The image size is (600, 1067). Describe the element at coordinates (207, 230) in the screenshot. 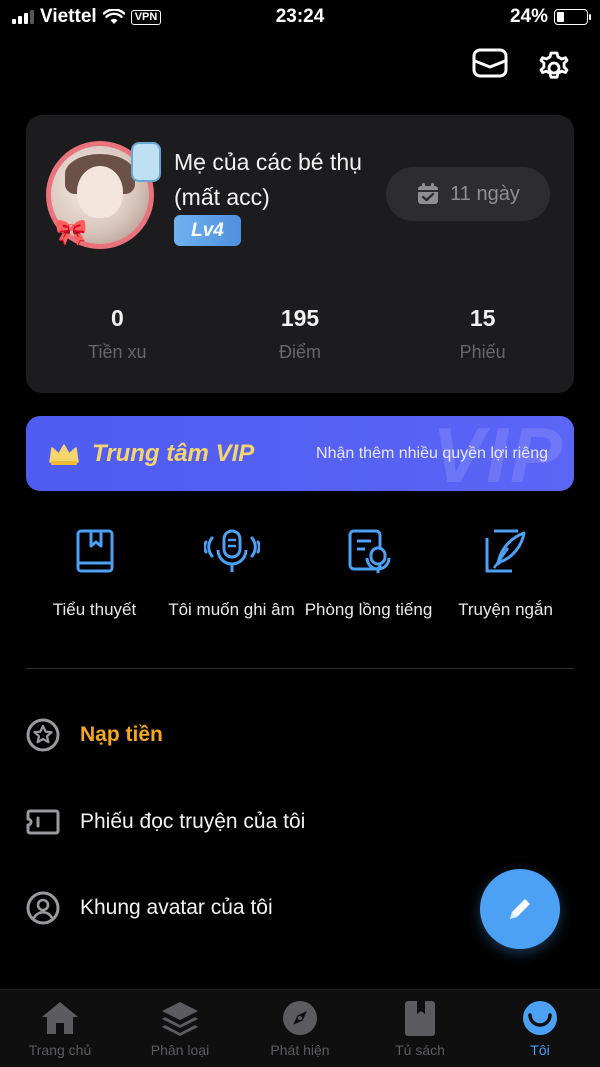

I see `level-badge: Lv4` at that location.